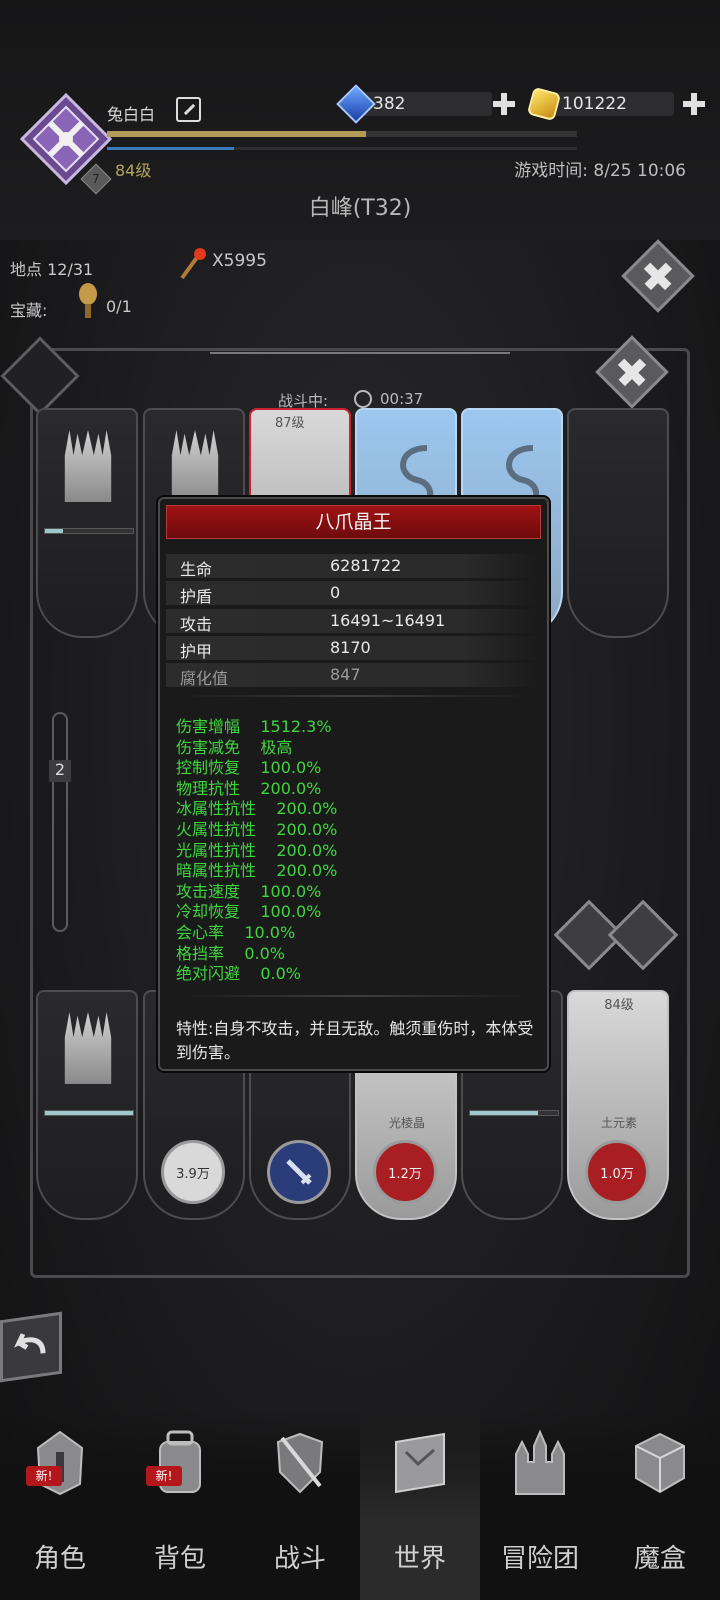  Describe the element at coordinates (360, 208) in the screenshot. I see `location-title: 白峰(T32)` at that location.